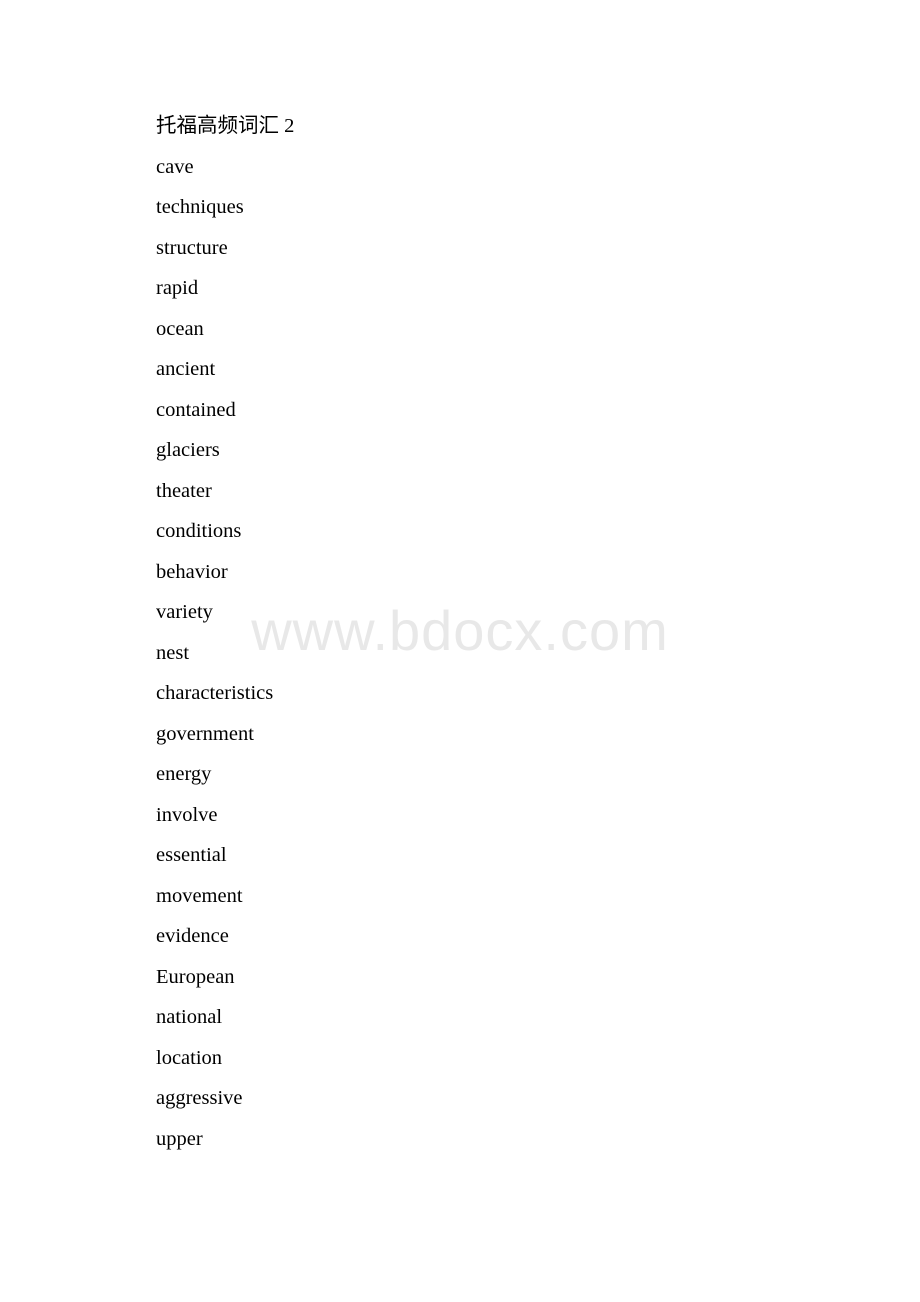 The height and width of the screenshot is (1302, 920). Describe the element at coordinates (196, 409) in the screenshot. I see `list-item: contained` at that location.